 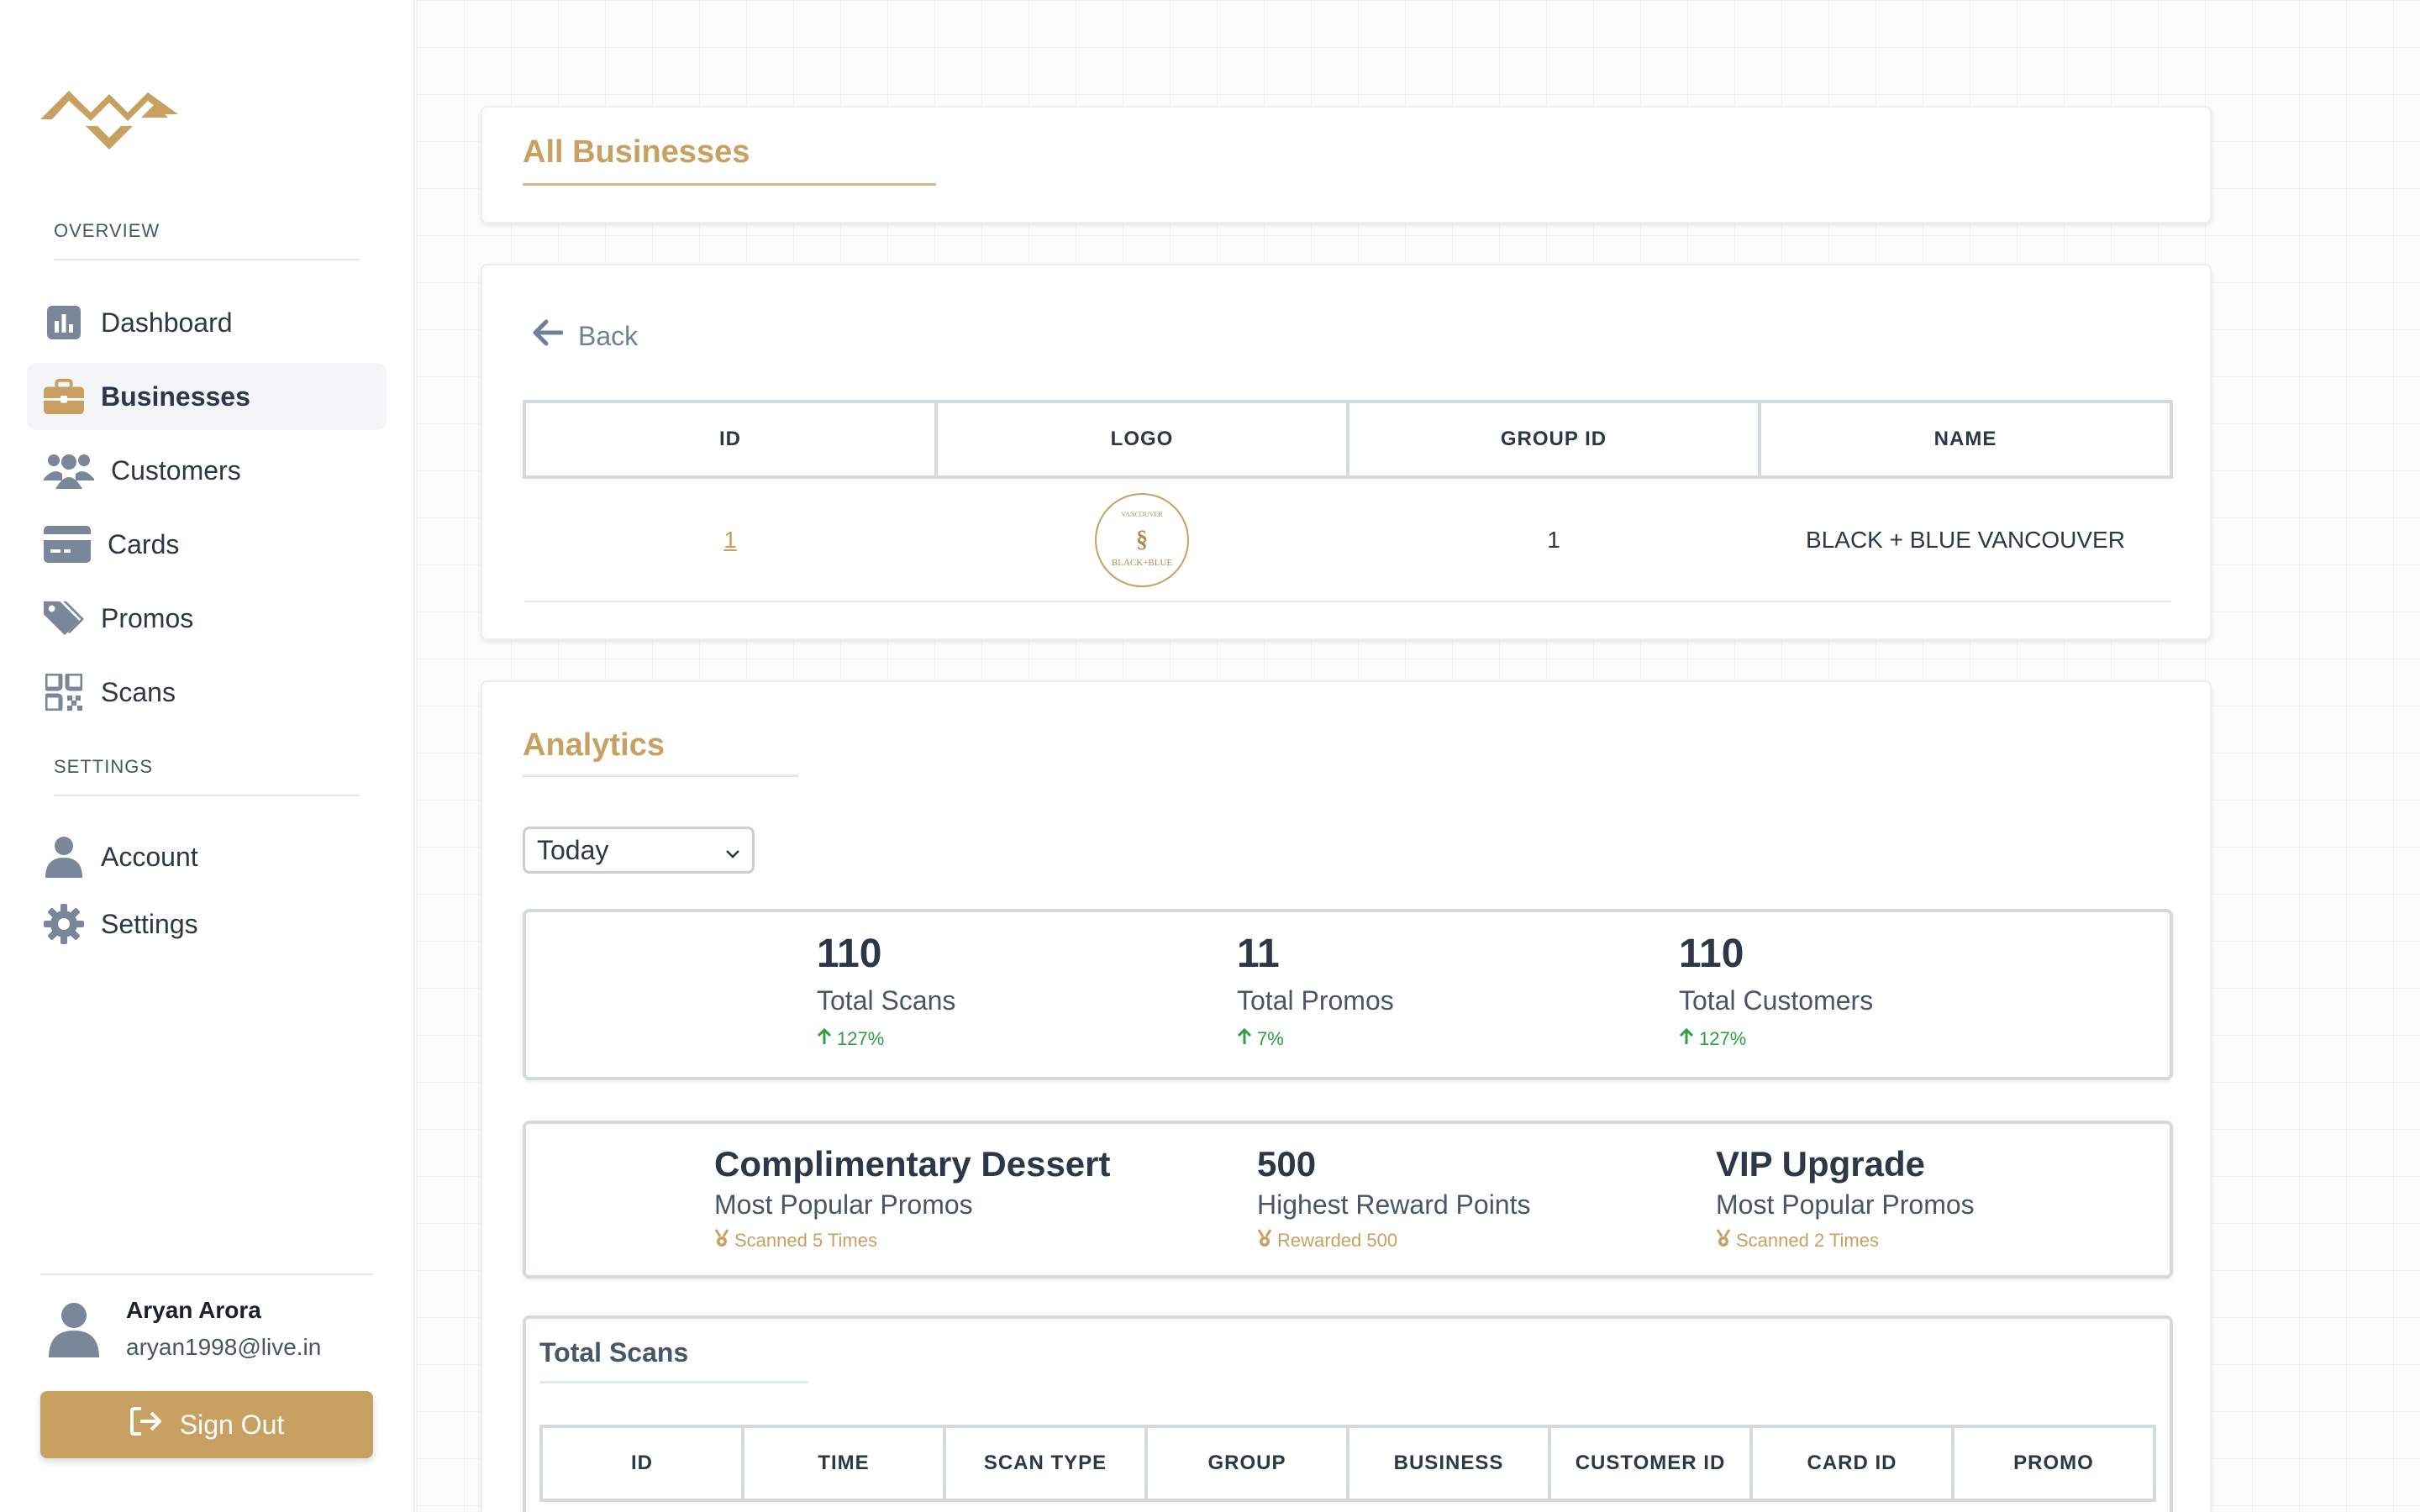 I want to click on table-header-row: ID LOGO GROUP ID NAME, so click(x=1348, y=439).